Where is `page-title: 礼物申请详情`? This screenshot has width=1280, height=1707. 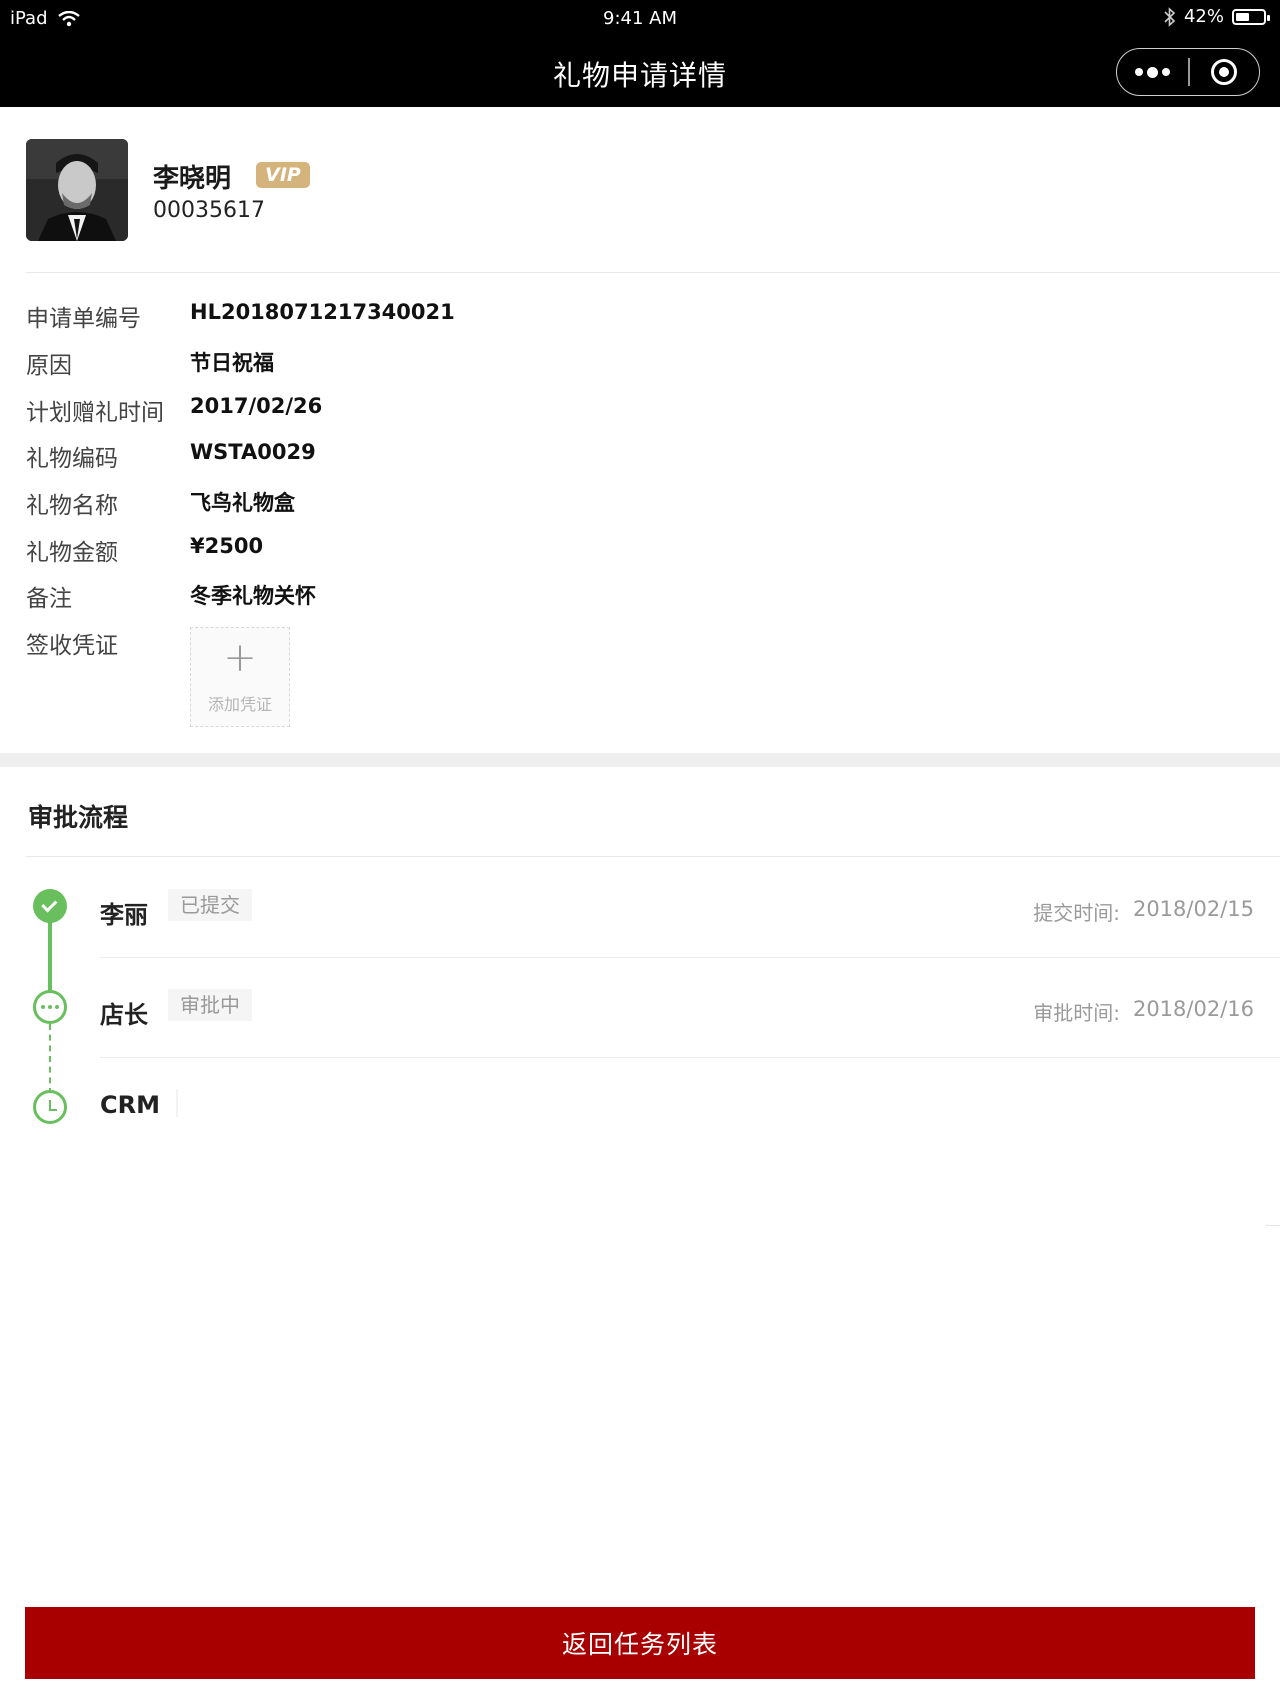
page-title: 礼物申请详情 is located at coordinates (639, 75).